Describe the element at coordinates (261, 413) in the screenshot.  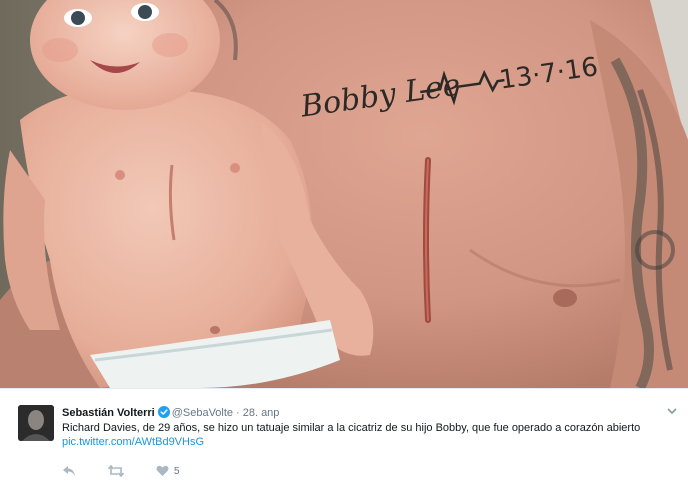
I see `tweet-date: 28. anp` at that location.